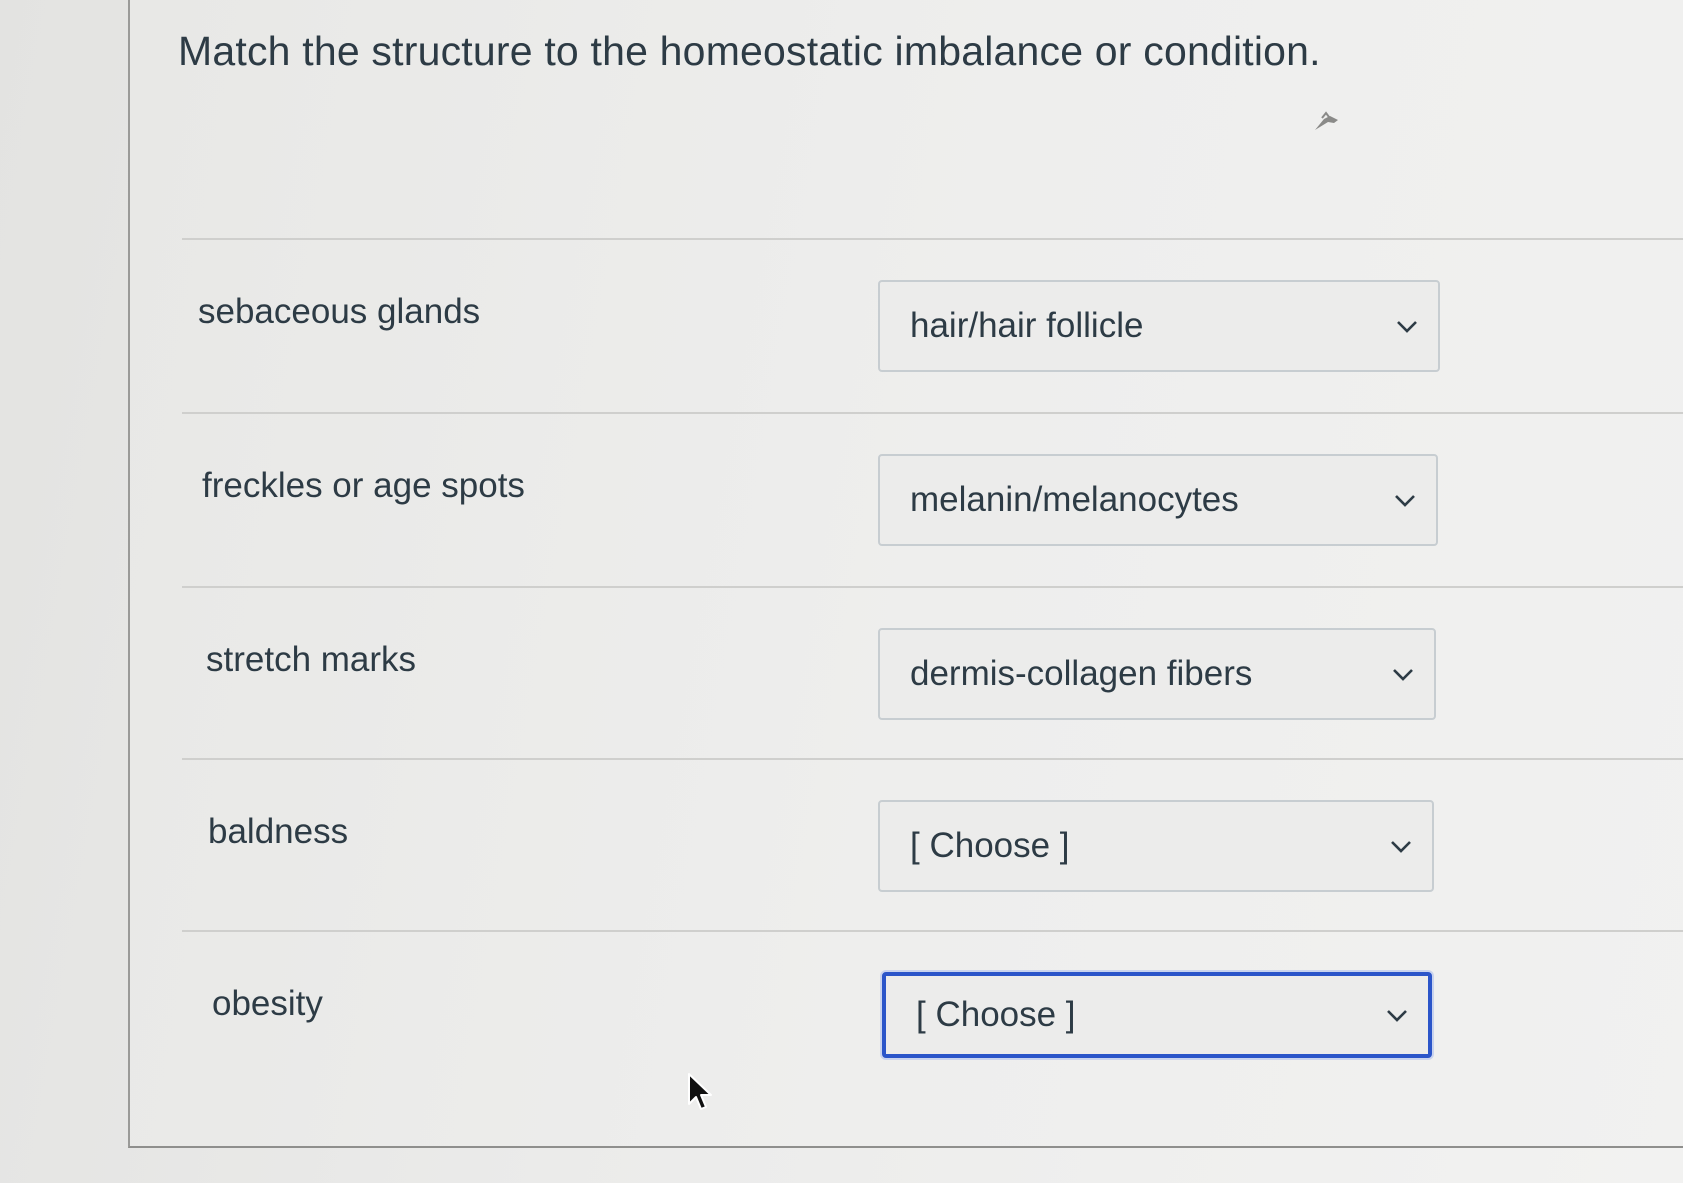  I want to click on match-row: sebaceous glands hair/hair follicle, so click(932, 325).